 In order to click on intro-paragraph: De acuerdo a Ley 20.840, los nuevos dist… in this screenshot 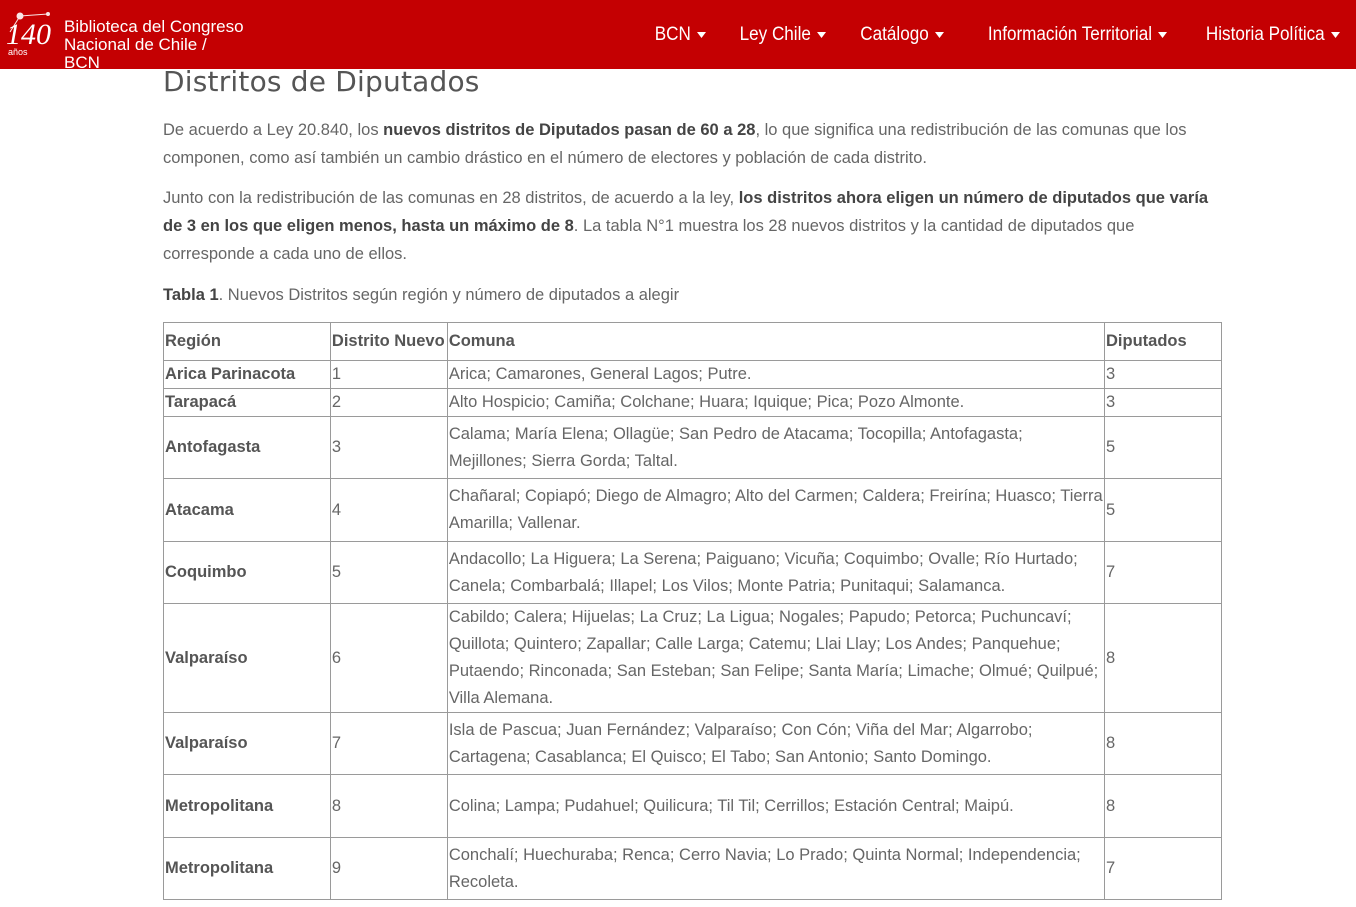, I will do `click(693, 144)`.